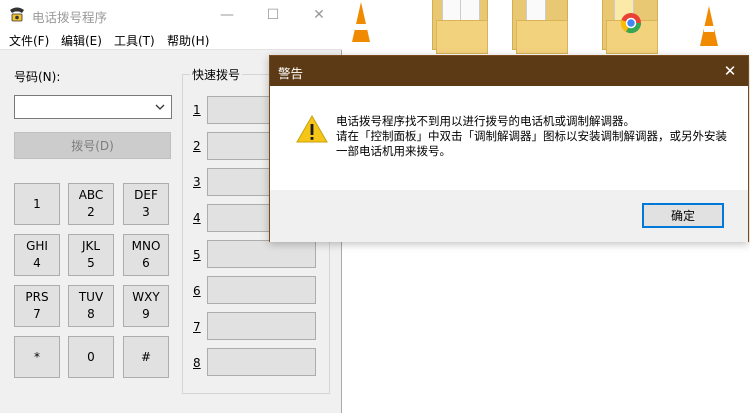  What do you see at coordinates (93, 107) in the screenshot?
I see `number-combobox` at bounding box center [93, 107].